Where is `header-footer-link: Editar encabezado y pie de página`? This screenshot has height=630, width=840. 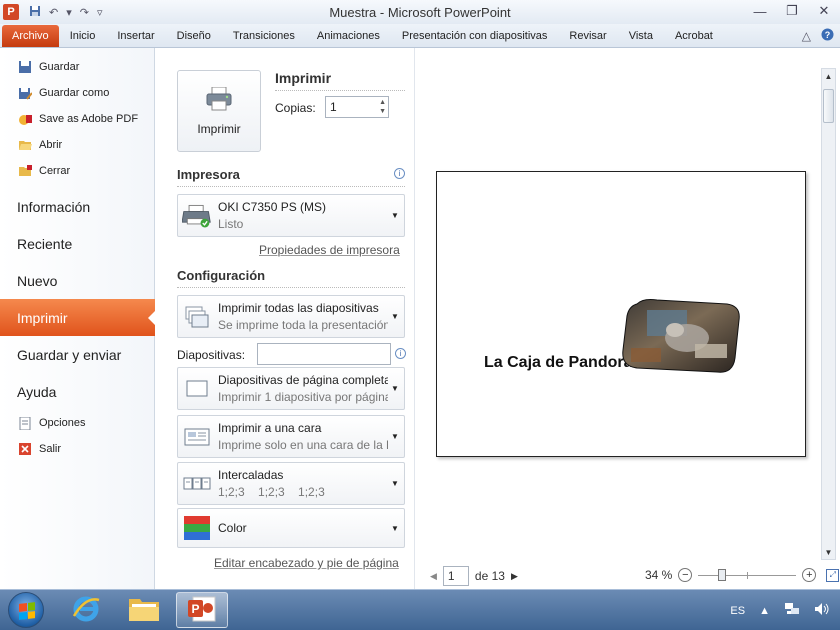
header-footer-link: Editar encabezado y pie de página is located at coordinates (306, 563).